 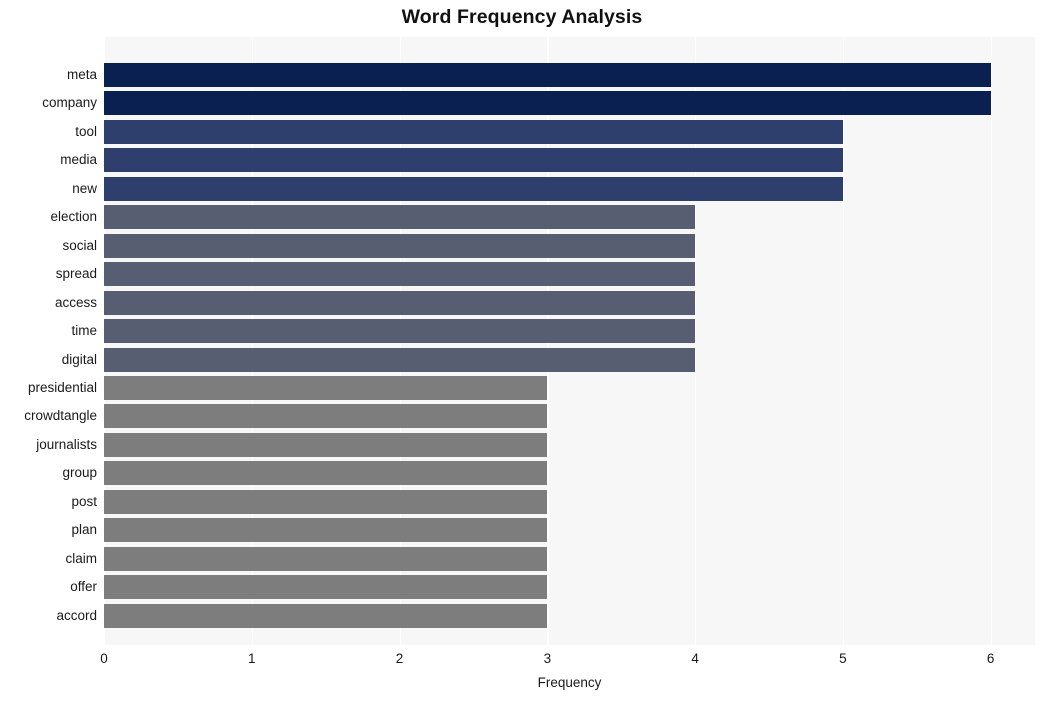 What do you see at coordinates (81, 558) in the screenshot?
I see `y-axis-tick-label: claim` at bounding box center [81, 558].